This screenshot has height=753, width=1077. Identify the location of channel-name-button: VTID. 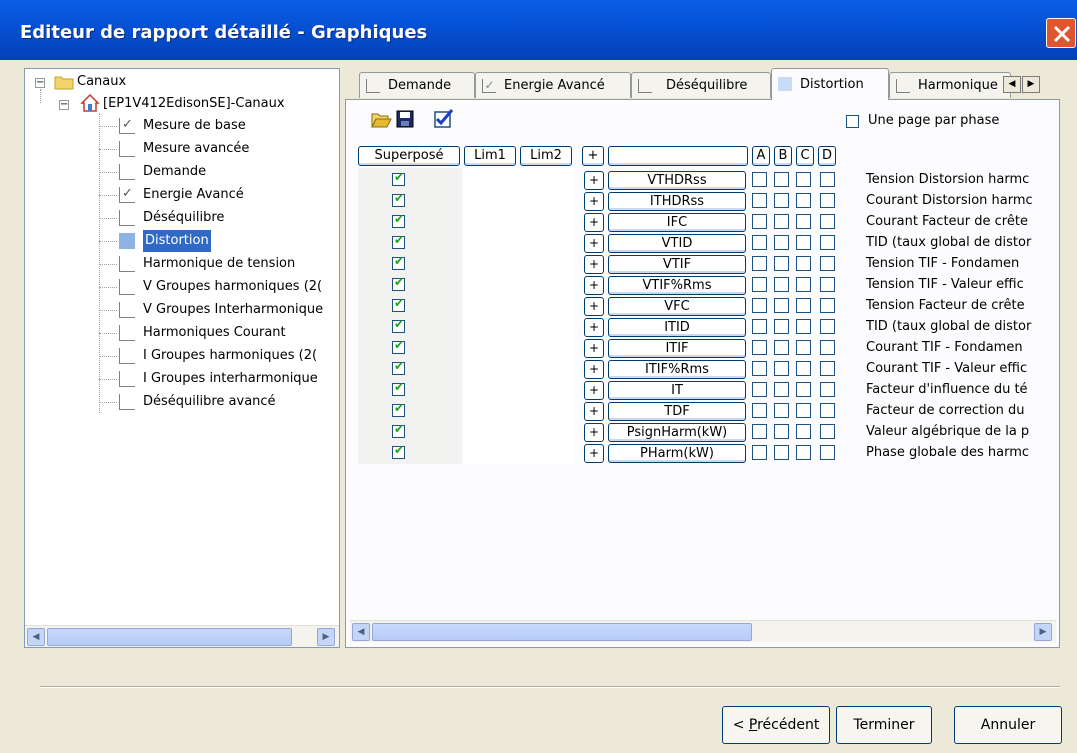
(677, 243).